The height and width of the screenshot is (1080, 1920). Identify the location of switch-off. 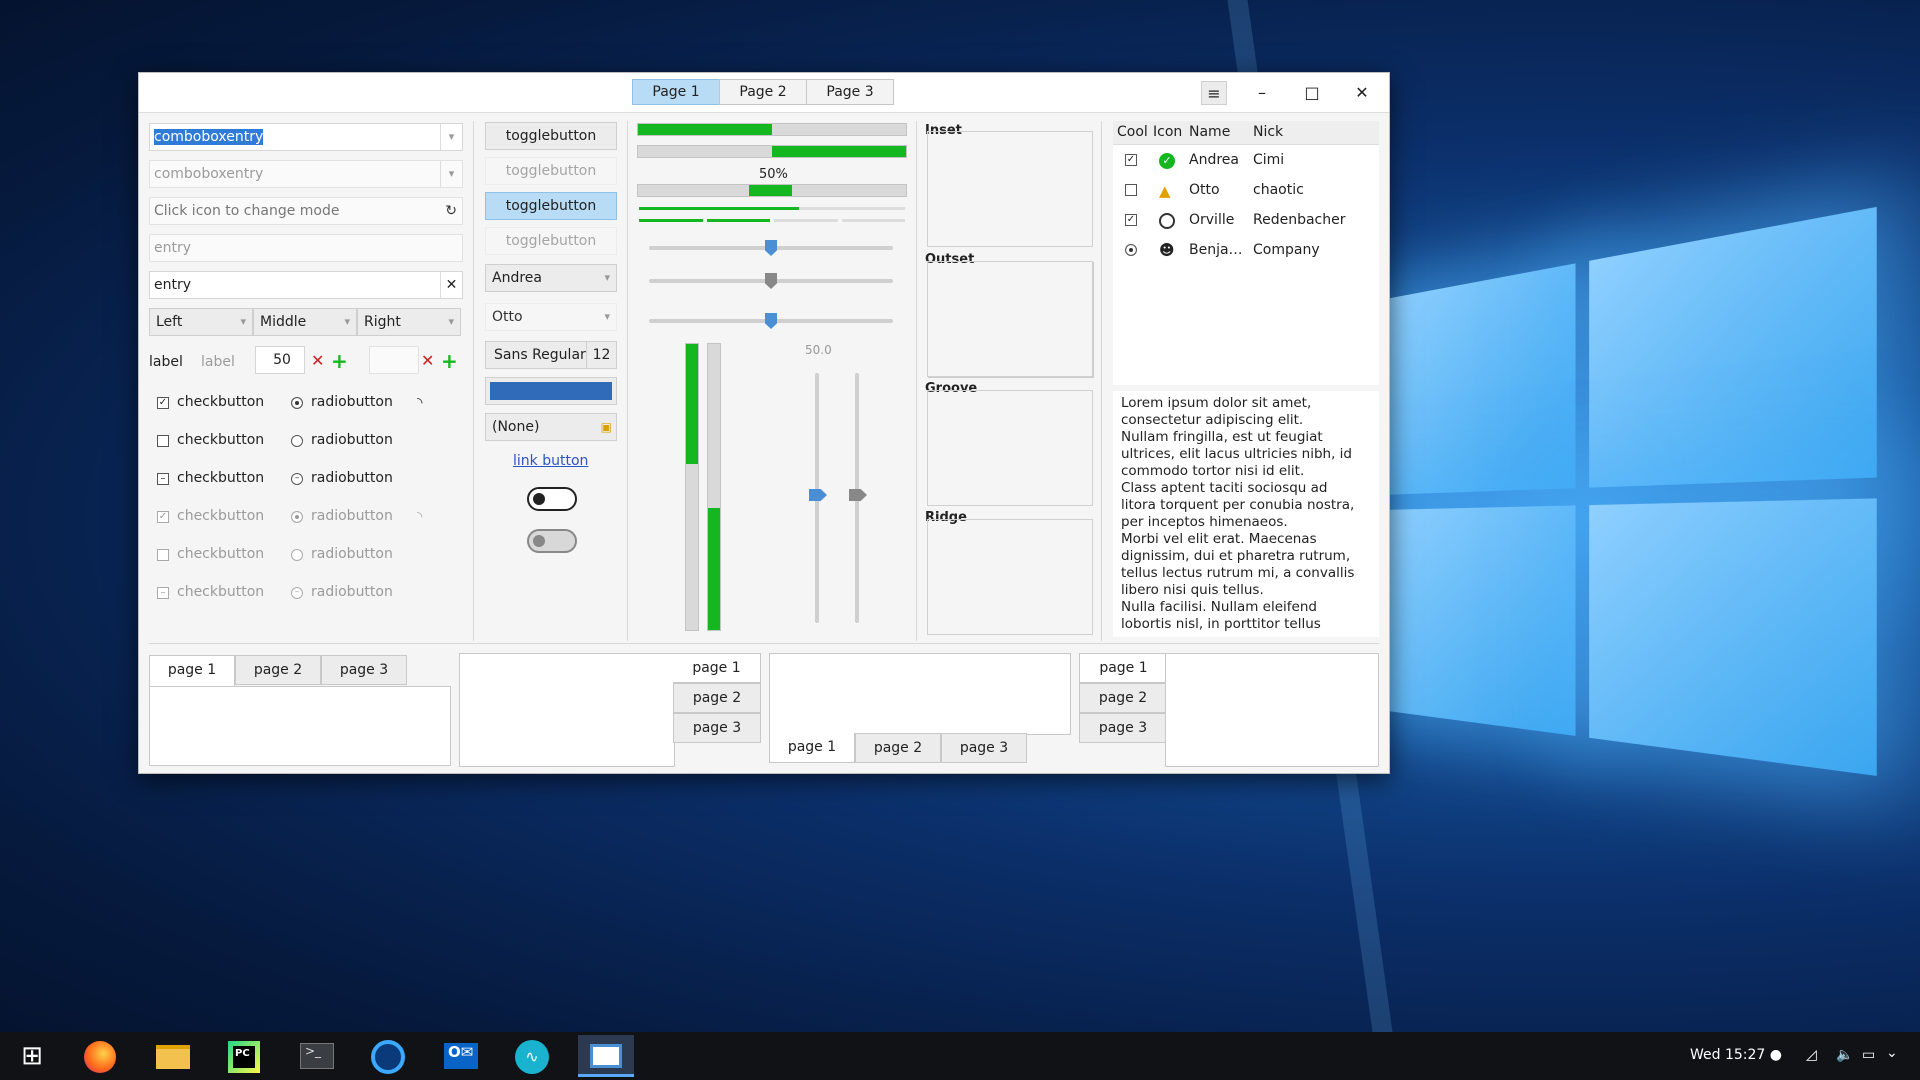
(552, 541).